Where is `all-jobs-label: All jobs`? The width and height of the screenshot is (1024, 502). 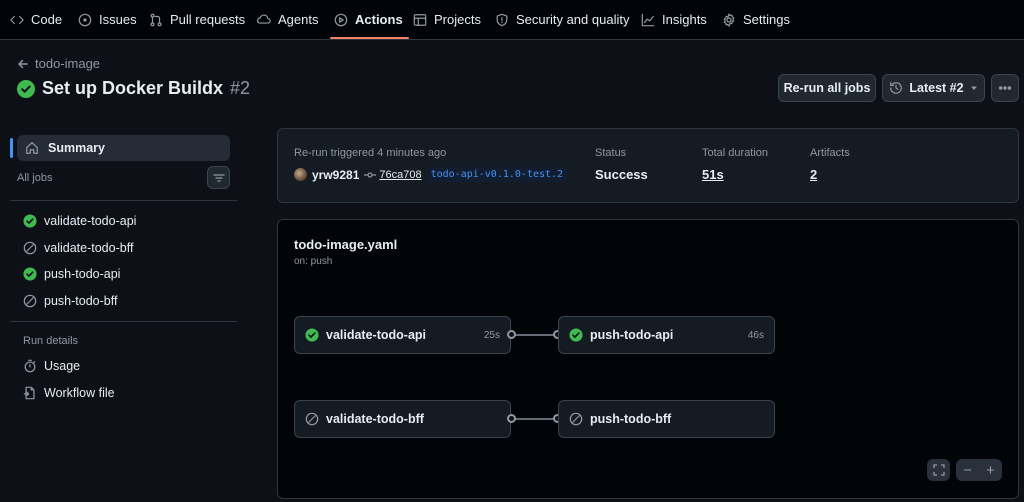 all-jobs-label: All jobs is located at coordinates (35, 178).